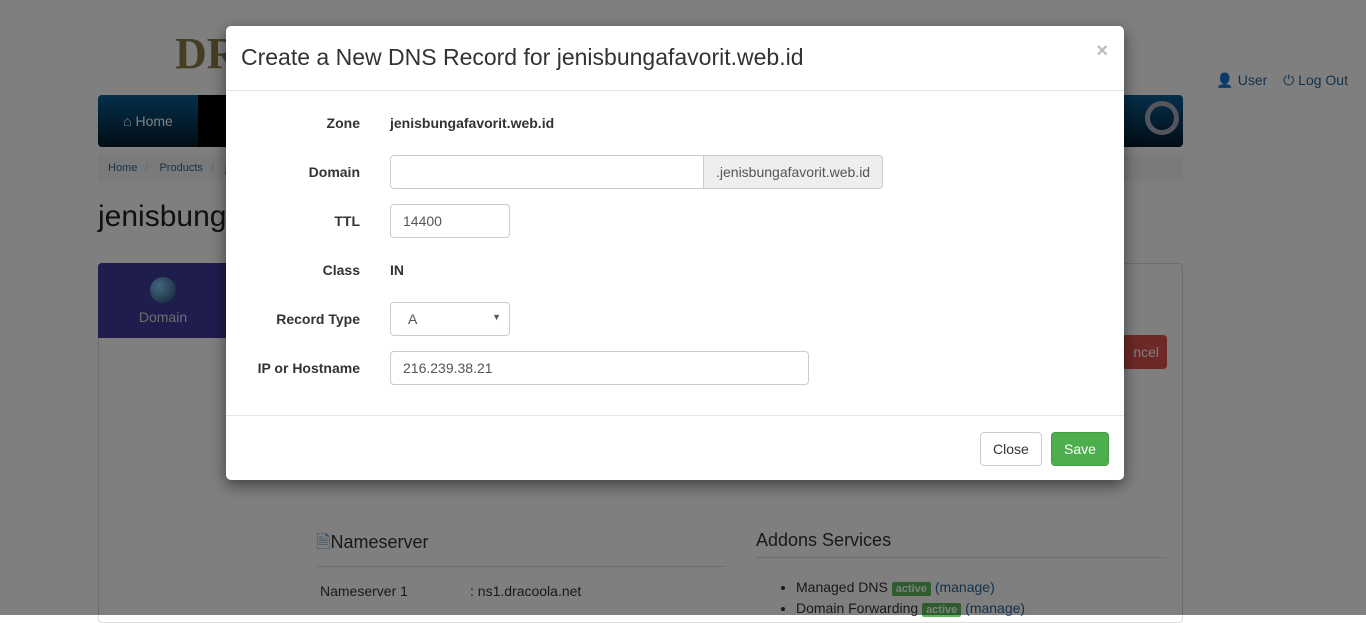 The image size is (1366, 623). What do you see at coordinates (341, 270) in the screenshot?
I see `class-label: Class` at bounding box center [341, 270].